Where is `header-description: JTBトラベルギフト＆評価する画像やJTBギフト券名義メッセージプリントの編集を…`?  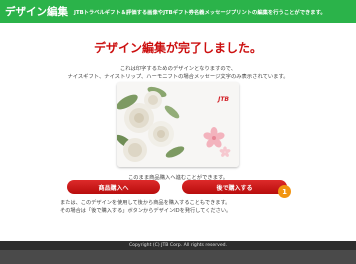 header-description: JTBトラベルギフト＆評価する画像やJTBギフト券名義メッセージプリントの編集を… is located at coordinates (200, 12).